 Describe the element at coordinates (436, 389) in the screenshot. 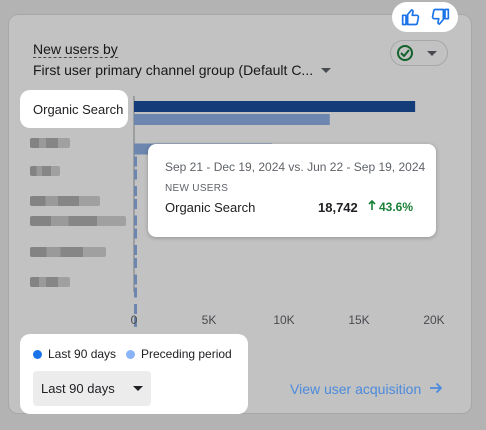

I see `arrow-right-icon` at that location.